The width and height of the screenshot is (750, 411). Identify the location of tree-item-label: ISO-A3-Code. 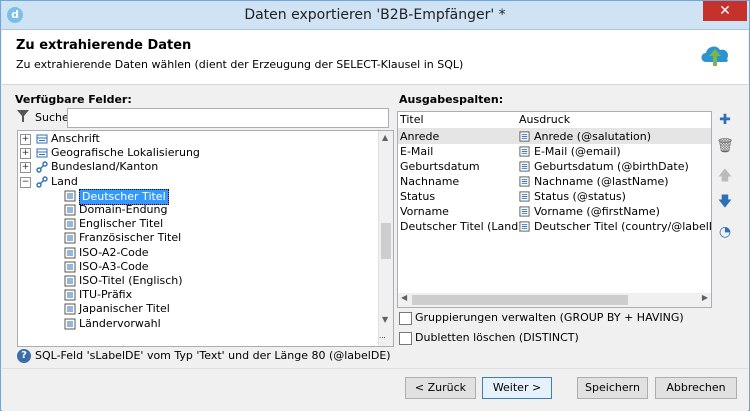
(114, 266).